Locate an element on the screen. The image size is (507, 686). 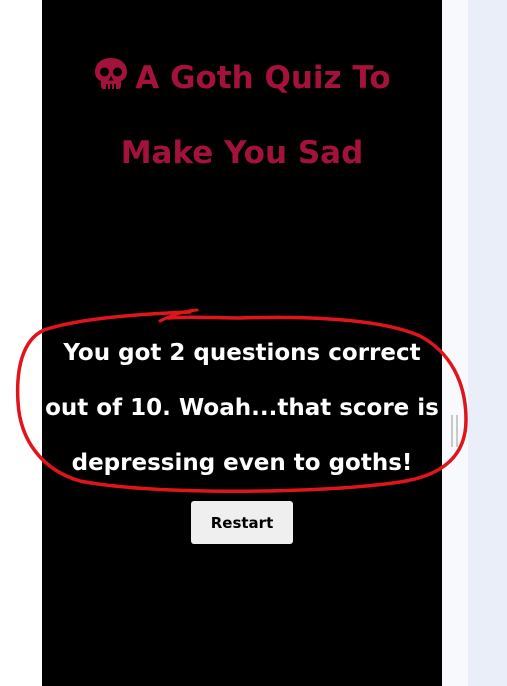
left-gutter is located at coordinates (21, 343).